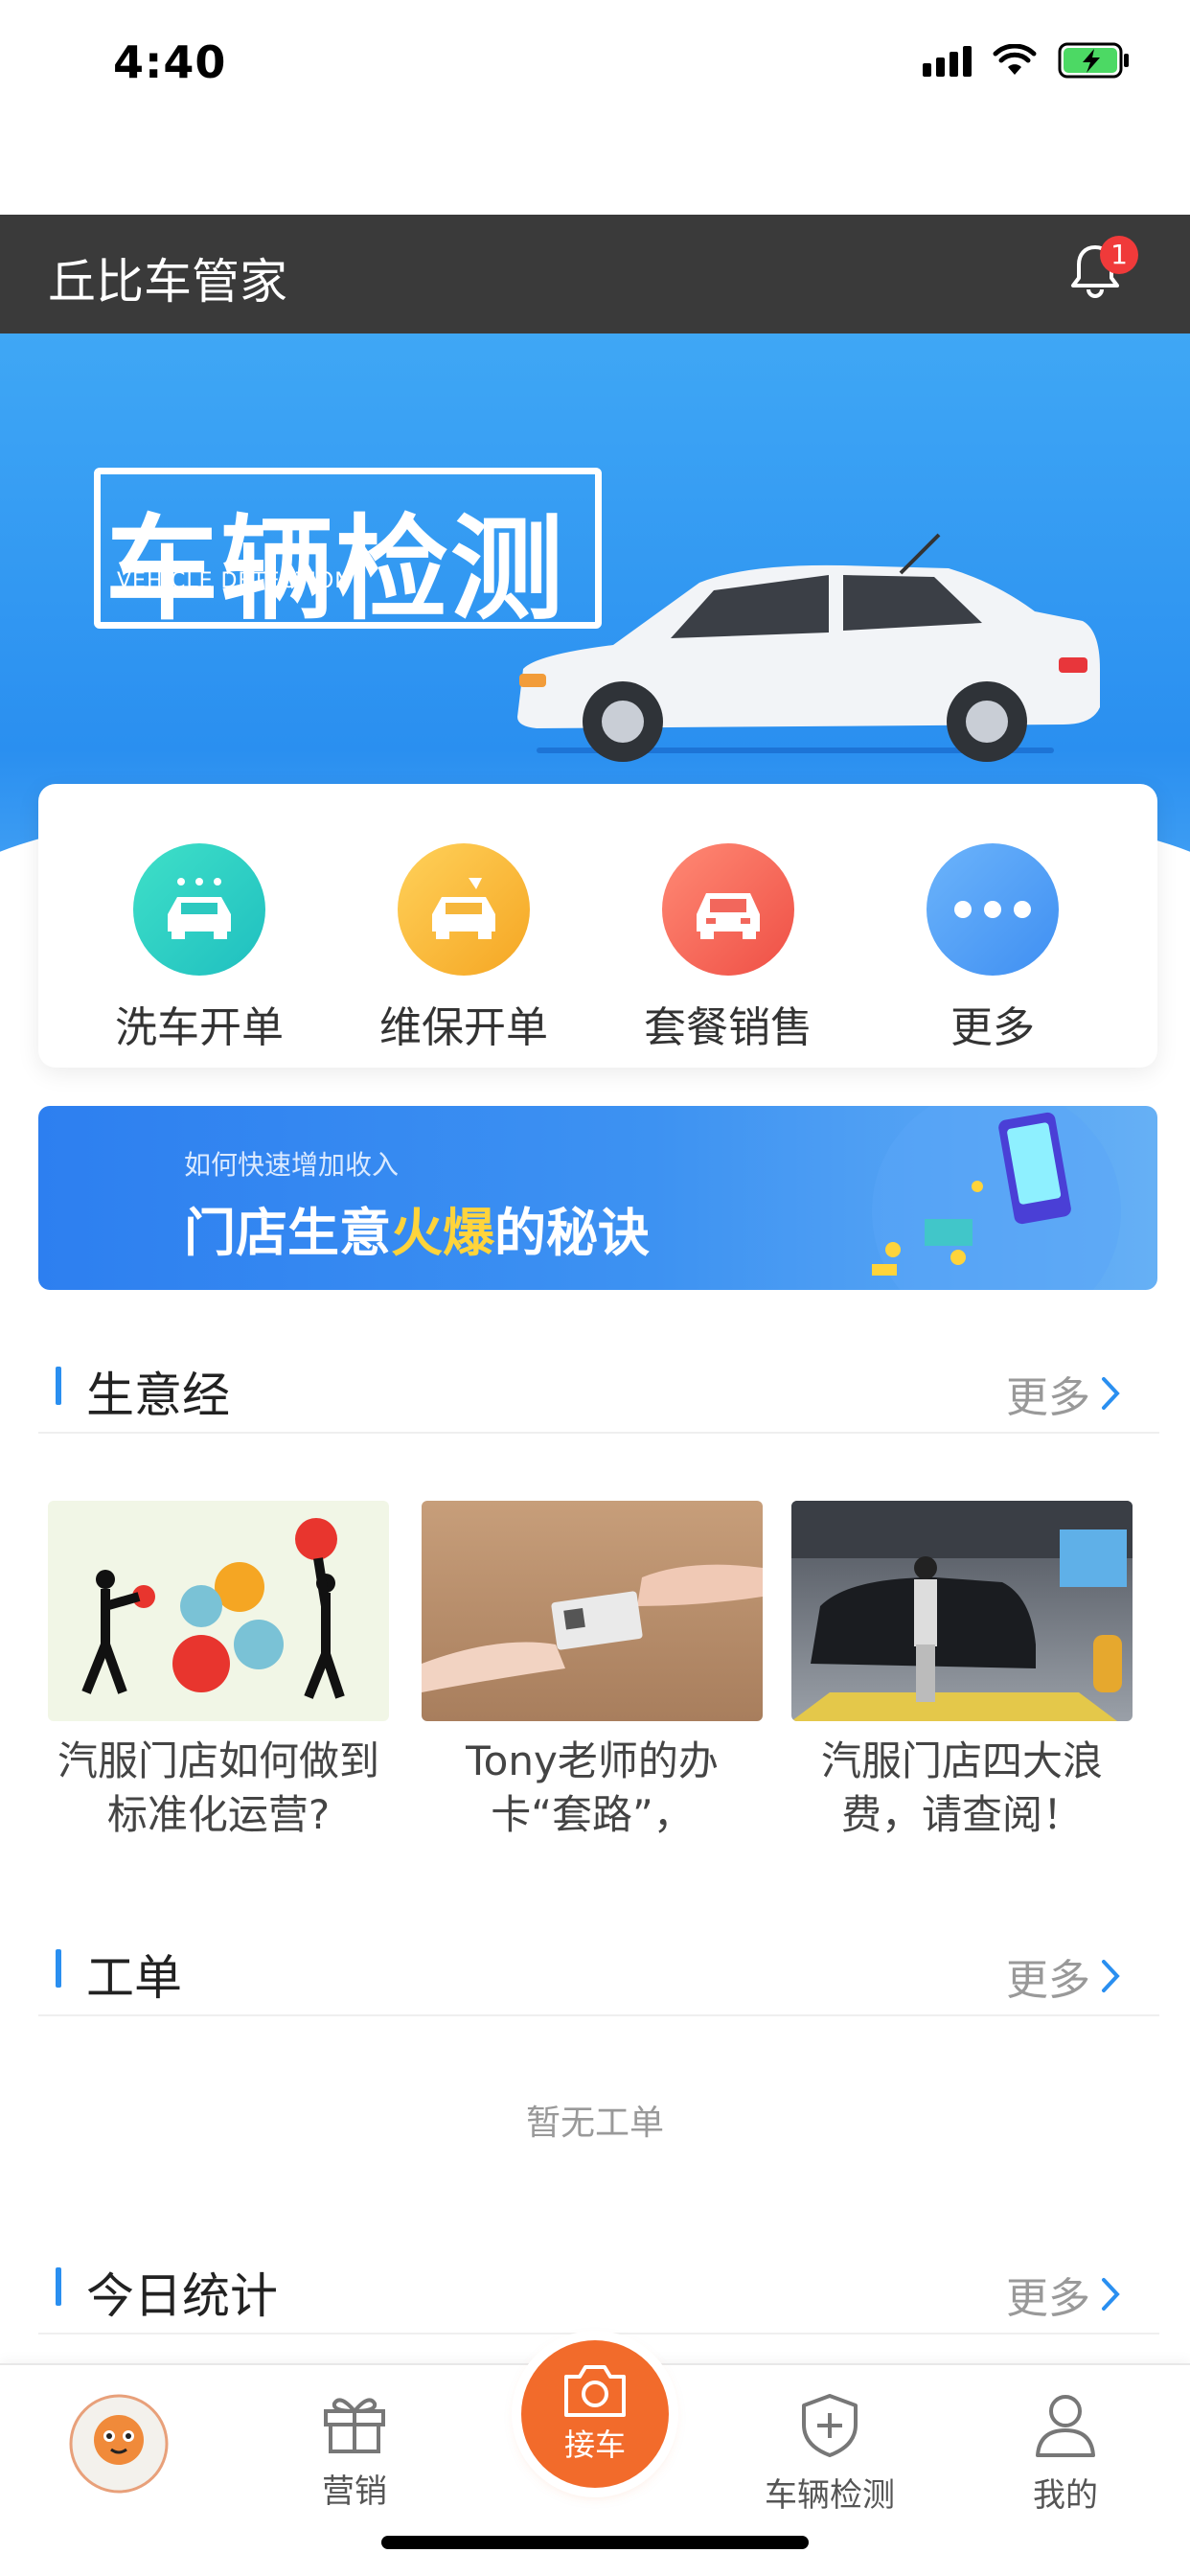  I want to click on tab-label: 车辆检测, so click(830, 2495).